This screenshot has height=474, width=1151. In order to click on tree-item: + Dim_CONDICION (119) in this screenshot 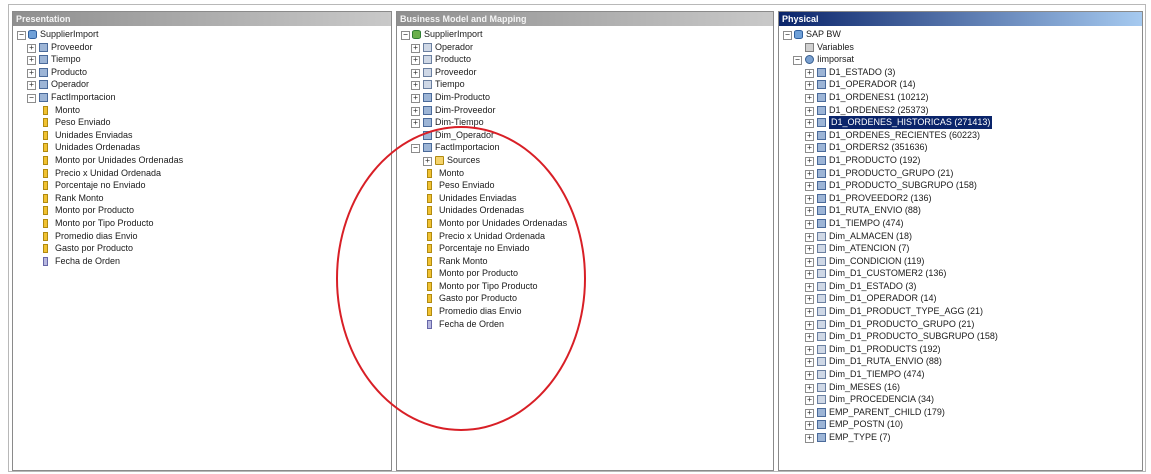, I will do `click(960, 261)`.